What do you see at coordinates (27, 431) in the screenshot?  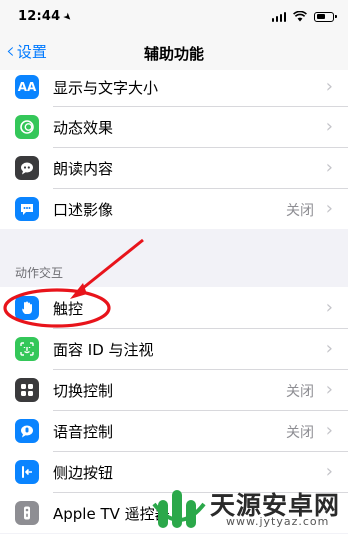 I see `voice-control-icon` at bounding box center [27, 431].